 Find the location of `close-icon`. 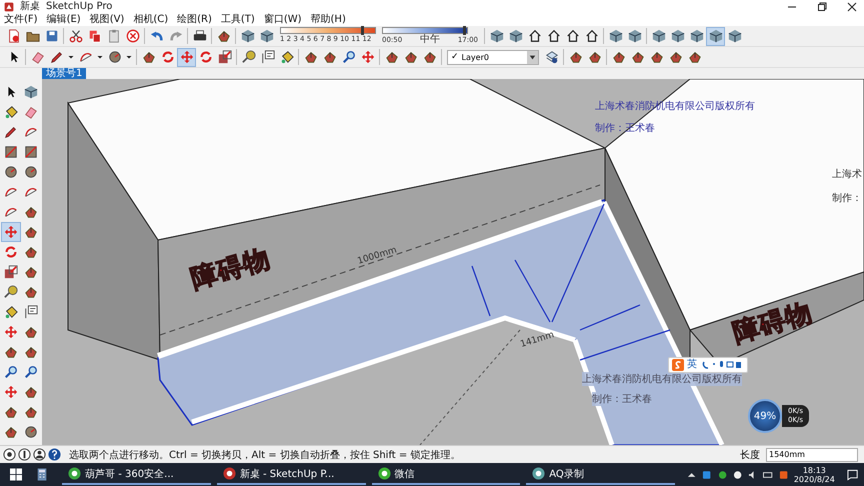

close-icon is located at coordinates (852, 7).